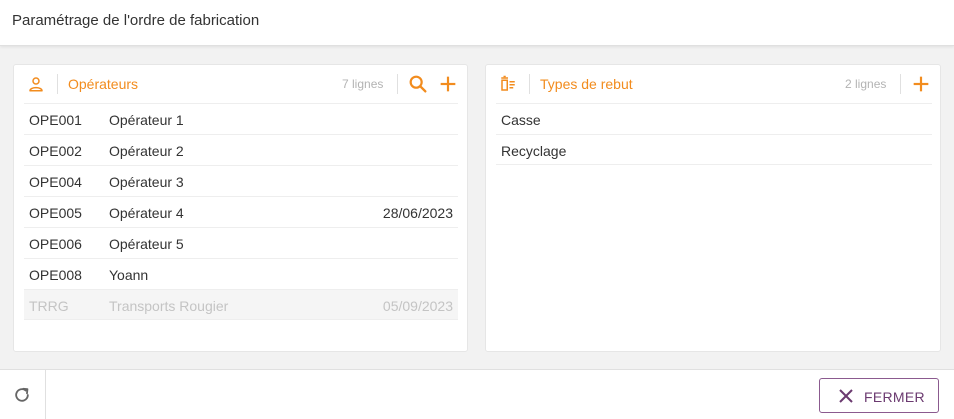  What do you see at coordinates (146, 120) in the screenshot?
I see `operator-name: Opérateur 1` at bounding box center [146, 120].